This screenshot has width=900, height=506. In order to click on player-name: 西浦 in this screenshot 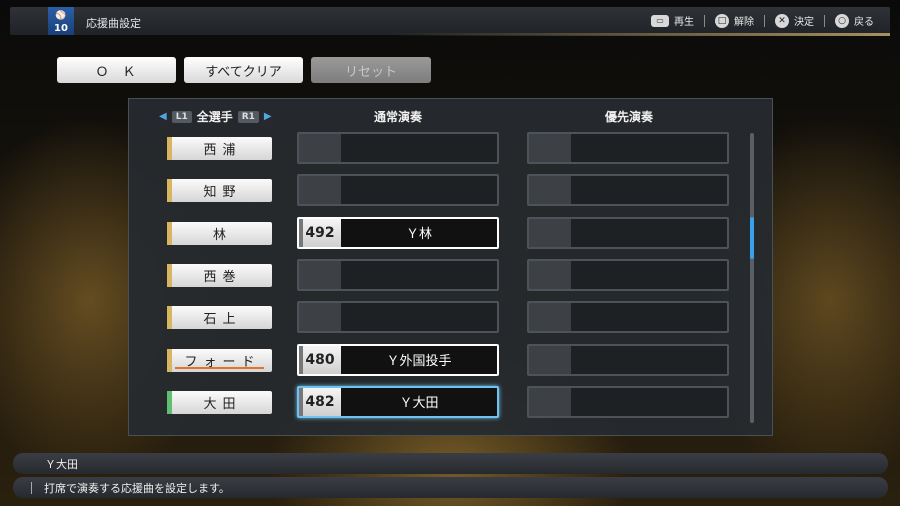, I will do `click(222, 150)`.